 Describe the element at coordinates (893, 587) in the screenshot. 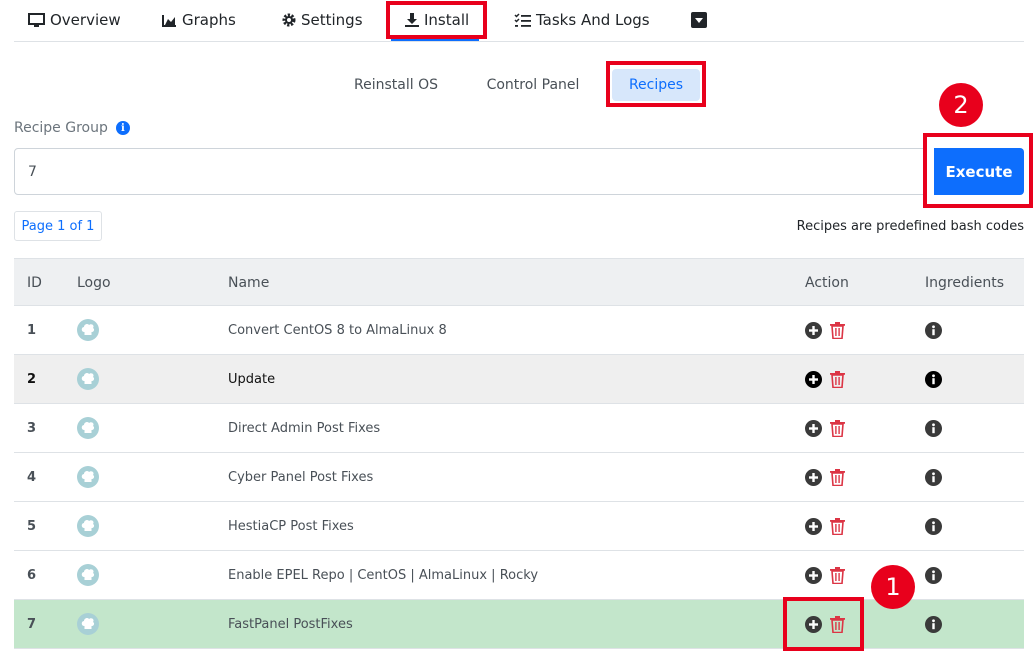

I see `annotation-marker-1: 1` at that location.